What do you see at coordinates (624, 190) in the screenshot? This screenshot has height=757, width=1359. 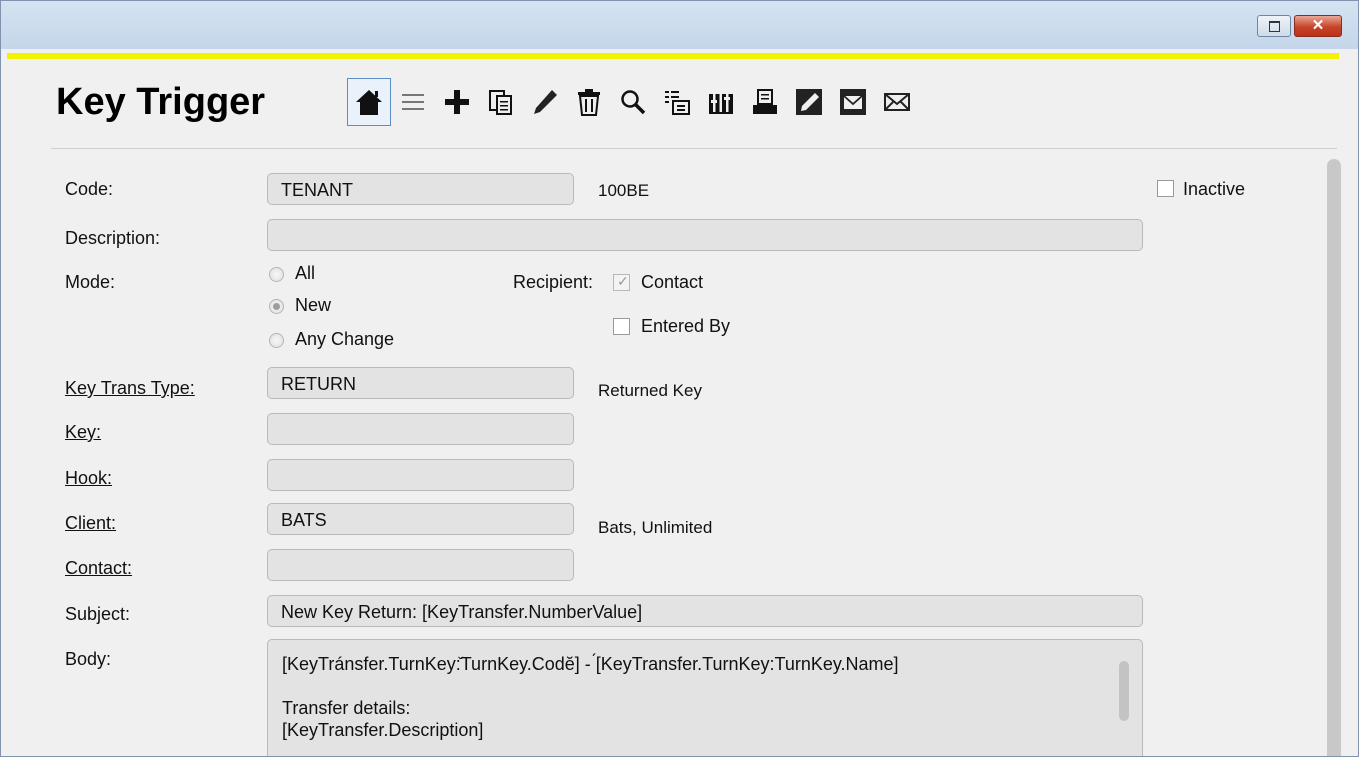 I see `code-description: 100BE` at bounding box center [624, 190].